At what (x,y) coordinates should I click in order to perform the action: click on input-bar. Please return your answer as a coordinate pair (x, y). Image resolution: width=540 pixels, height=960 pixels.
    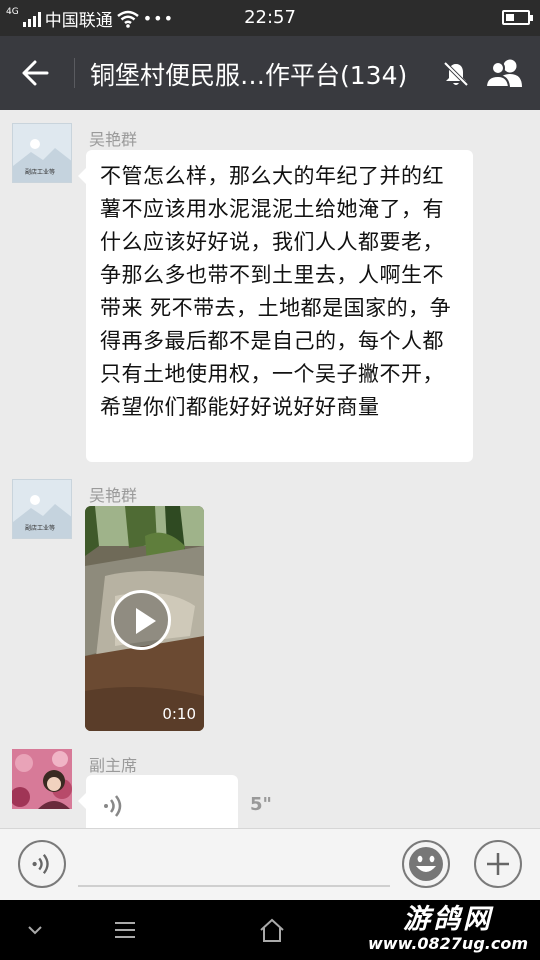
    Looking at the image, I should click on (270, 864).